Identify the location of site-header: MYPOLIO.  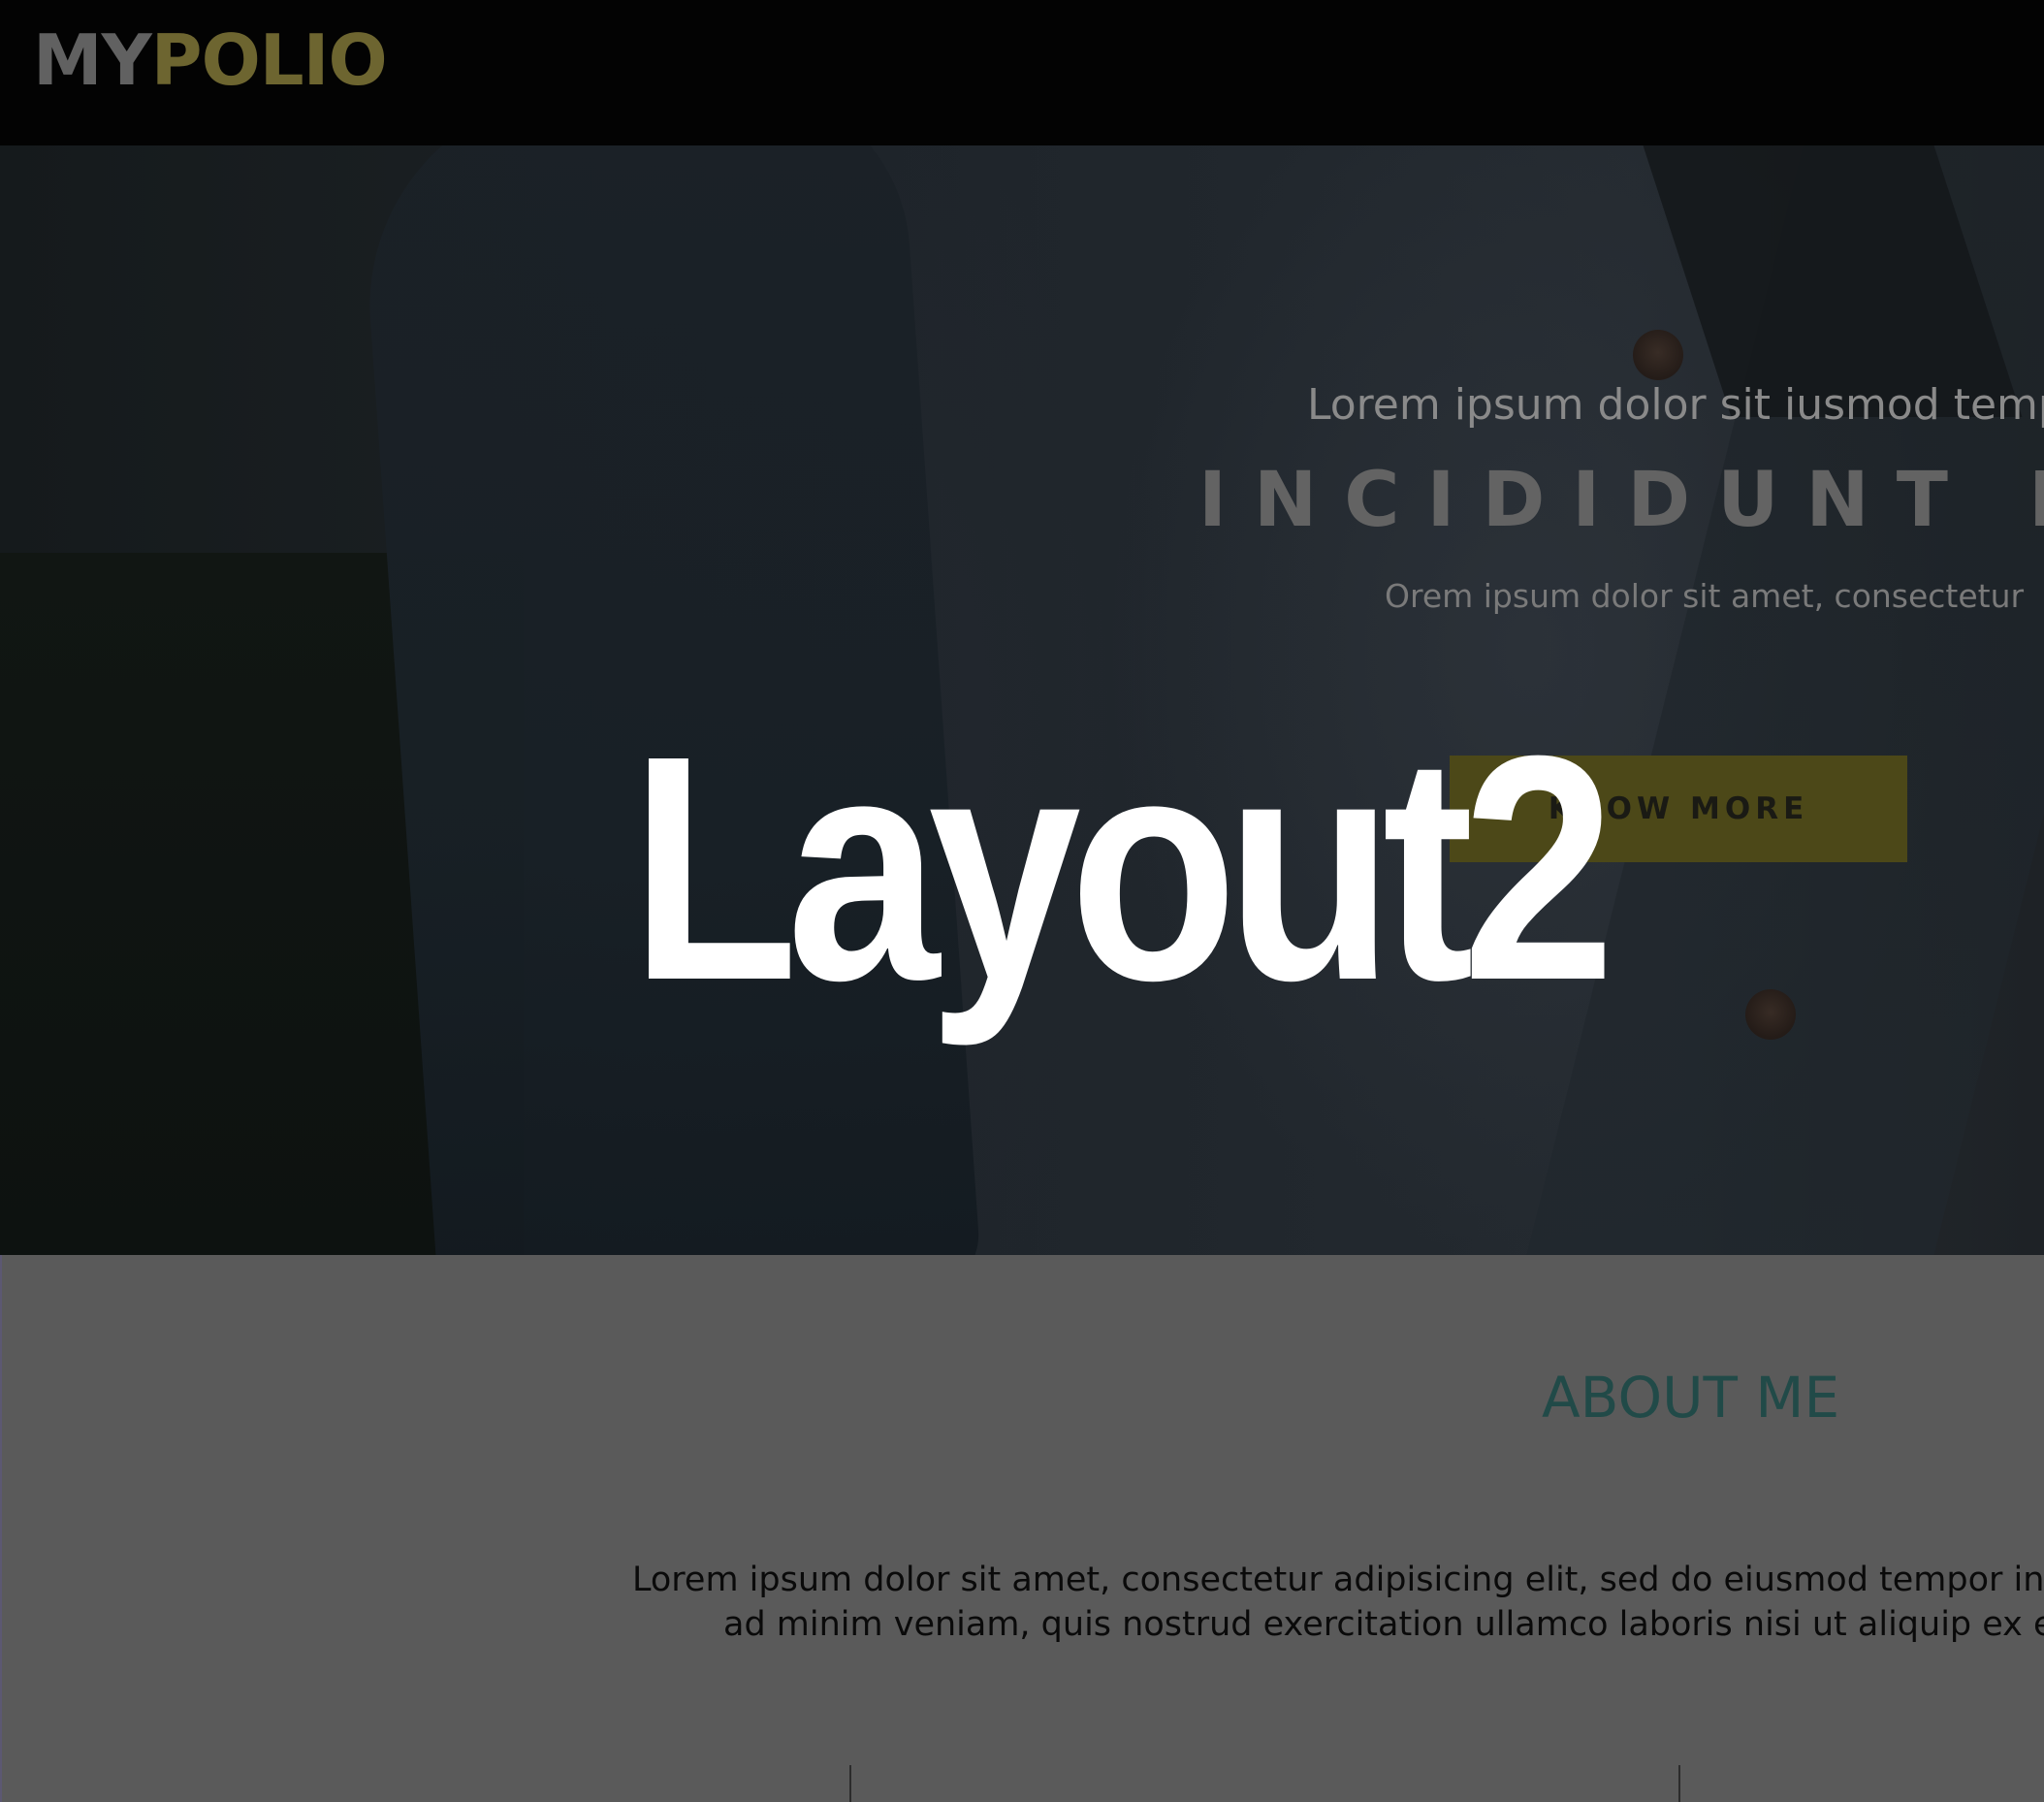
(1022, 72).